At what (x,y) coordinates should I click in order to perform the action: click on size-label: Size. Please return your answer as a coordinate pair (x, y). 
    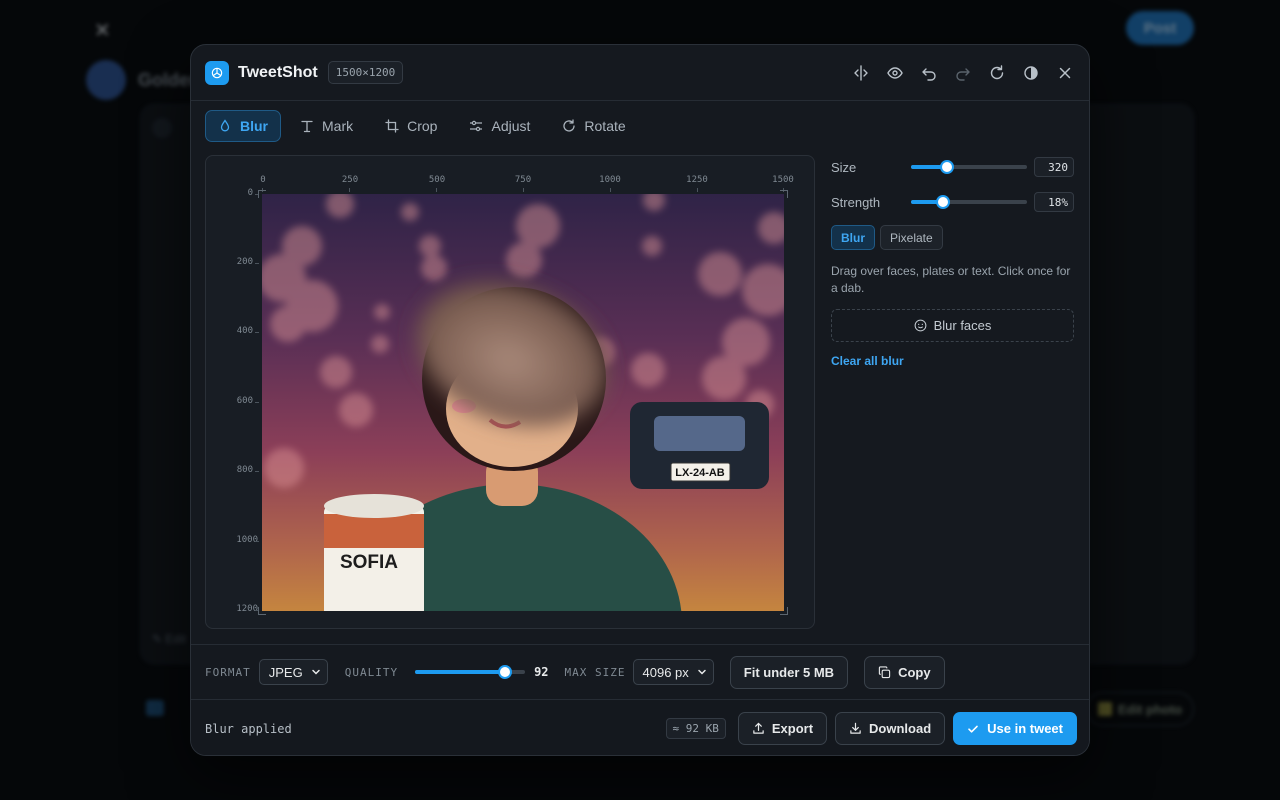
    Looking at the image, I should click on (844, 167).